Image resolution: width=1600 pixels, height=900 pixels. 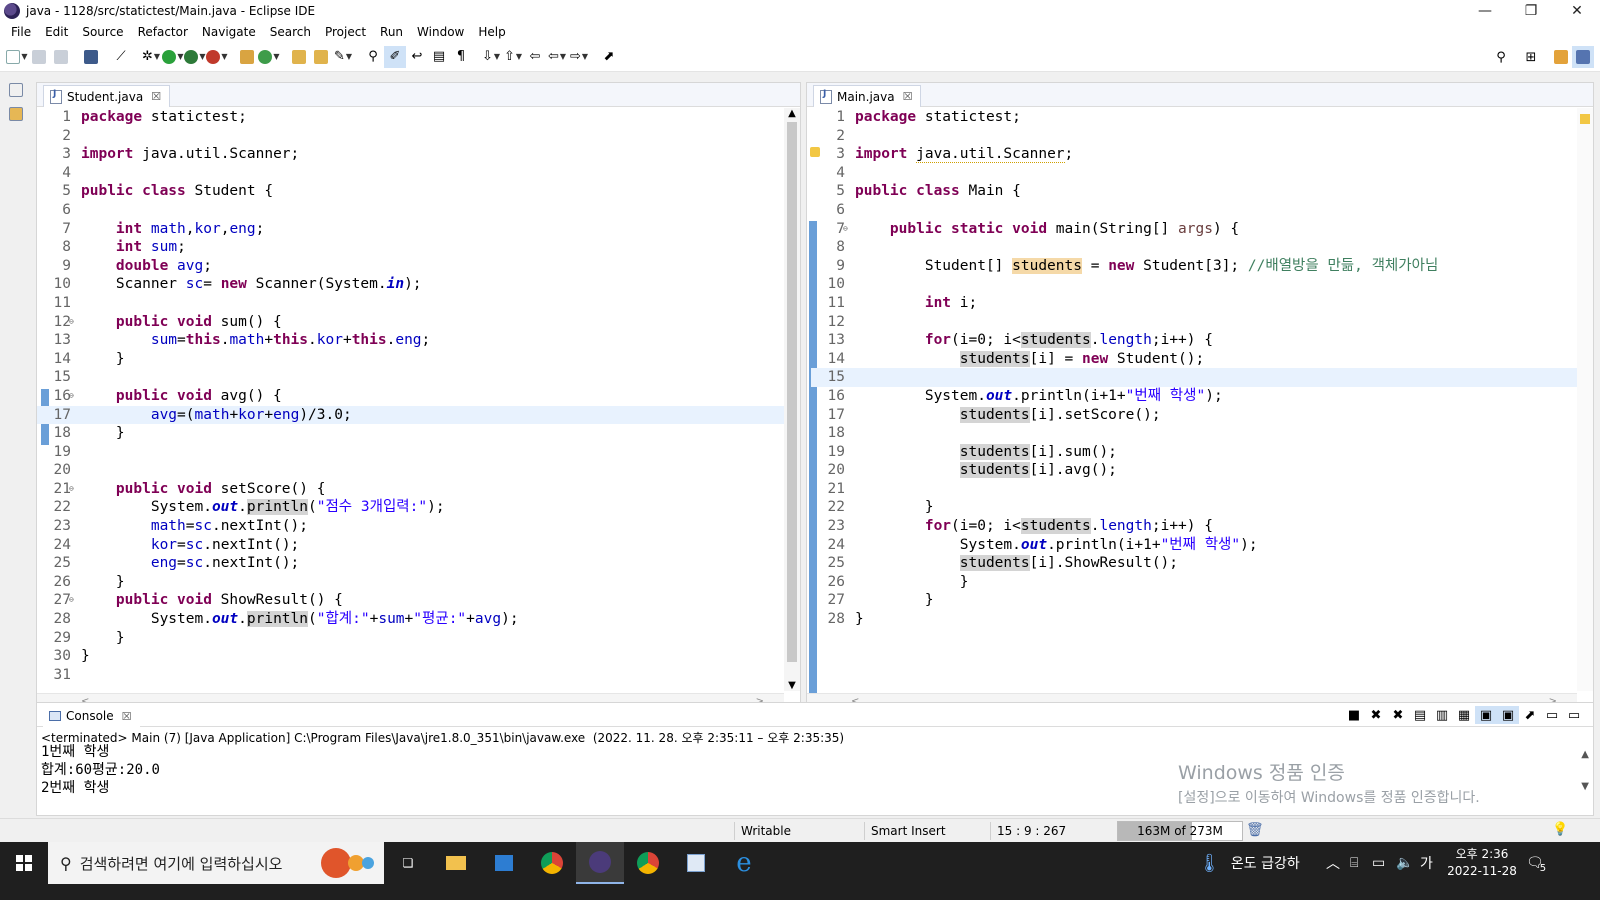 What do you see at coordinates (1376, 715) in the screenshot?
I see `remove-launch-icon: ✖` at bounding box center [1376, 715].